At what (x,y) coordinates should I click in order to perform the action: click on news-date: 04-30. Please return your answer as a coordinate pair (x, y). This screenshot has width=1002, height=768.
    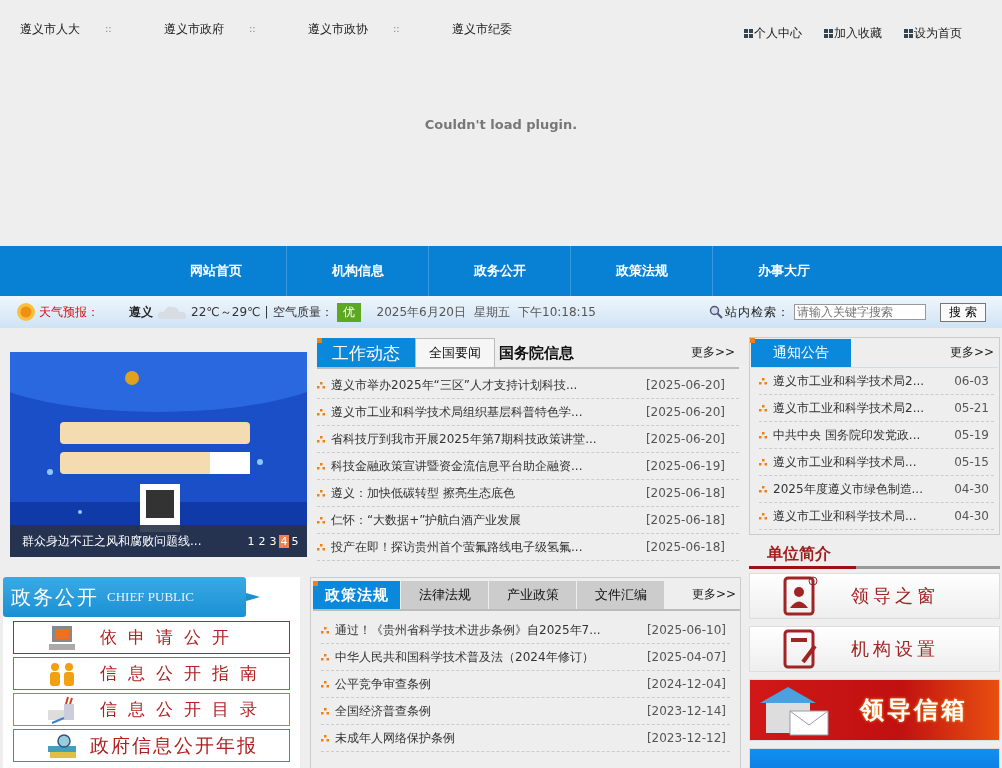
    Looking at the image, I should click on (971, 516).